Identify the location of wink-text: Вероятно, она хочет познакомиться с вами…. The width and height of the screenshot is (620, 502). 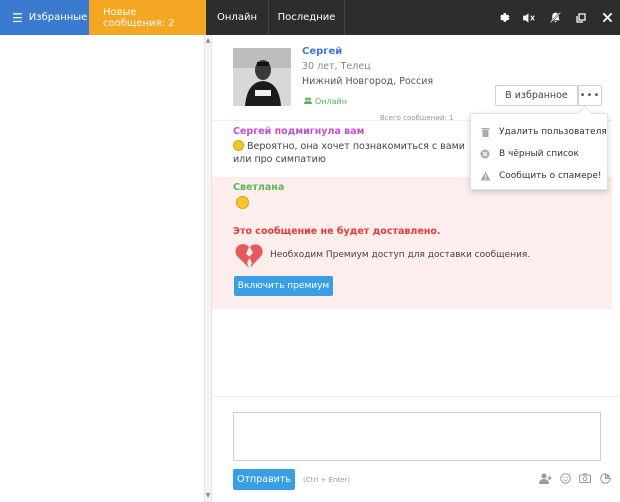
(349, 153).